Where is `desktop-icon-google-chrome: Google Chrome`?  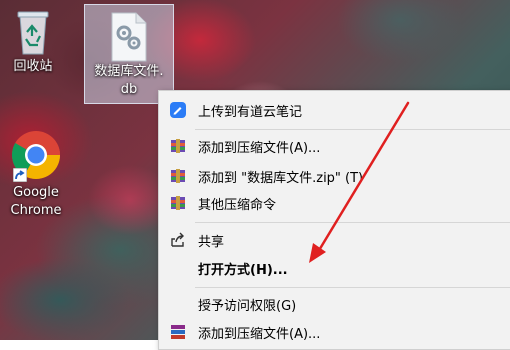 desktop-icon-google-chrome: Google Chrome is located at coordinates (38, 175).